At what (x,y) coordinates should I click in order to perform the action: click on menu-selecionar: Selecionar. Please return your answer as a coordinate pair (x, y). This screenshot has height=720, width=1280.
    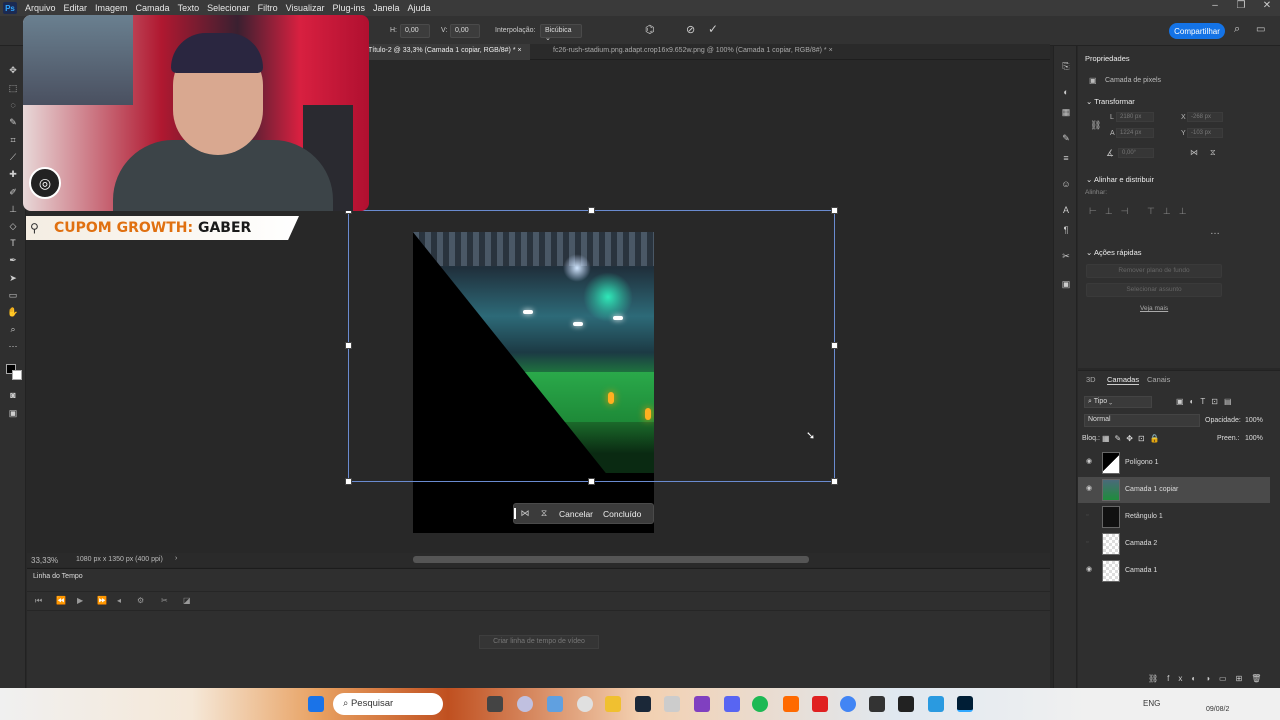
    Looking at the image, I should click on (228, 8).